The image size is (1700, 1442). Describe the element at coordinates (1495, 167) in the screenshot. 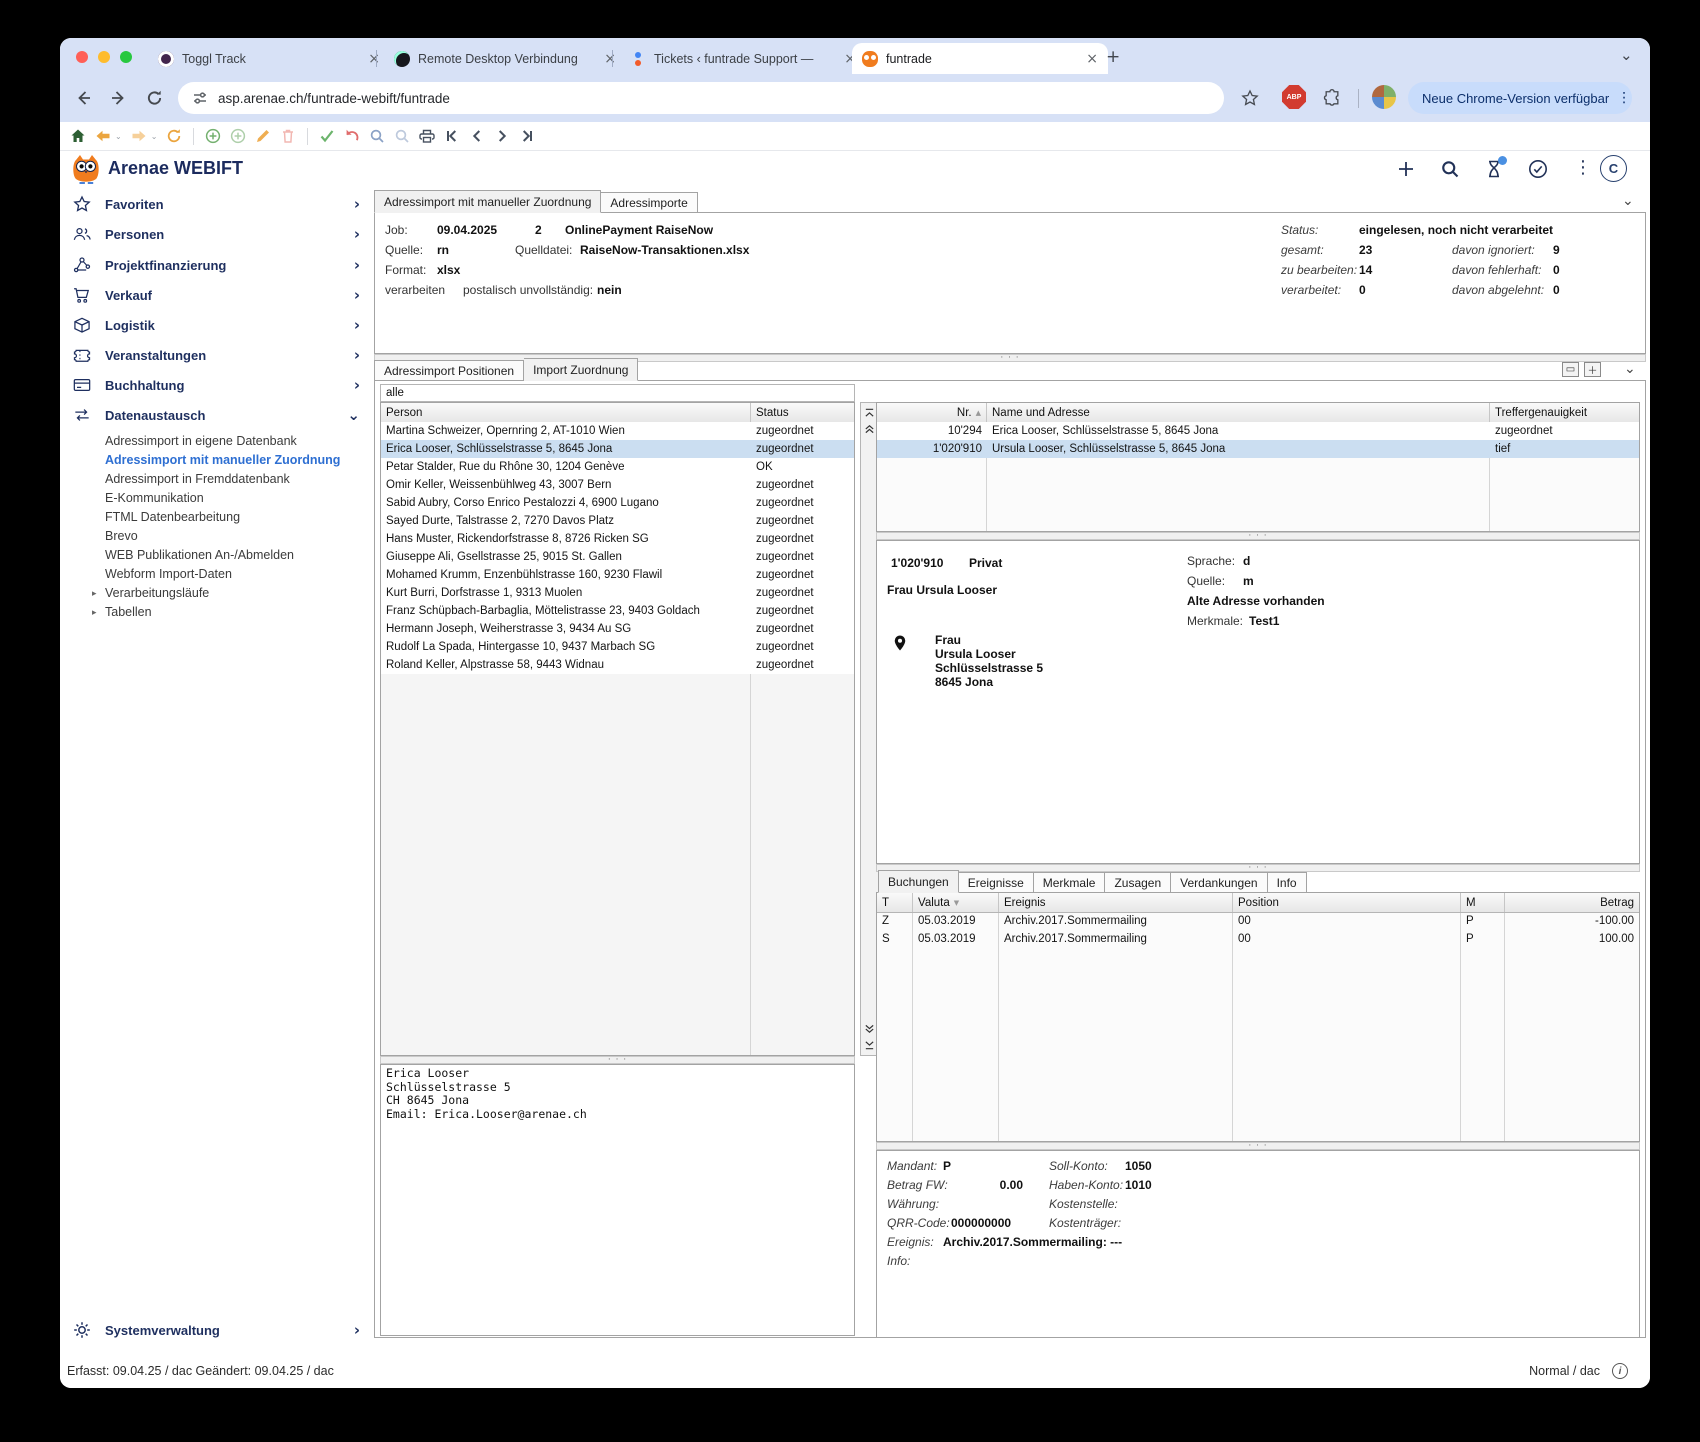

I see `pending-tasks-hourglass-icon` at that location.